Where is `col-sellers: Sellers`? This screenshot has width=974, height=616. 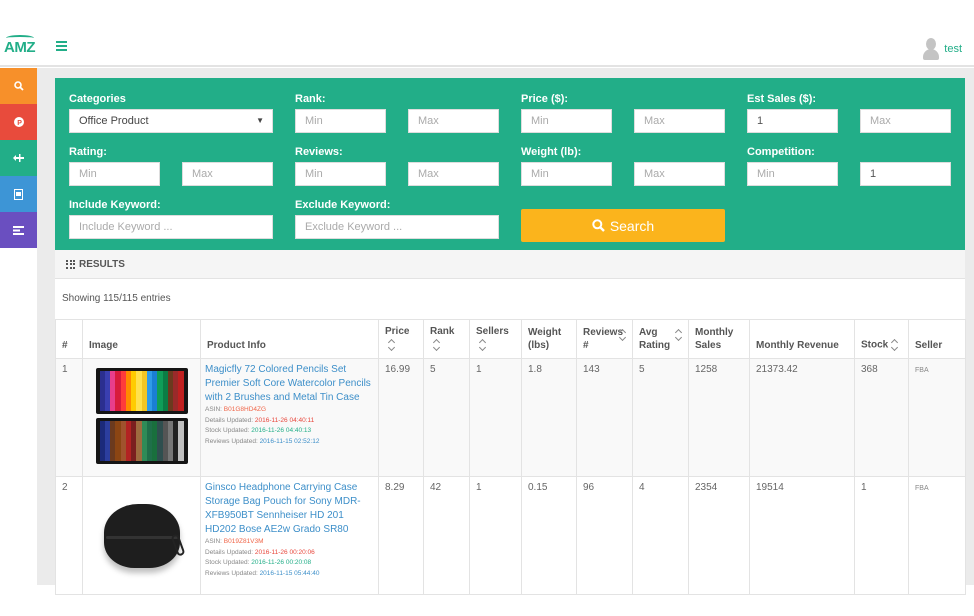
col-sellers: Sellers is located at coordinates (495, 339).